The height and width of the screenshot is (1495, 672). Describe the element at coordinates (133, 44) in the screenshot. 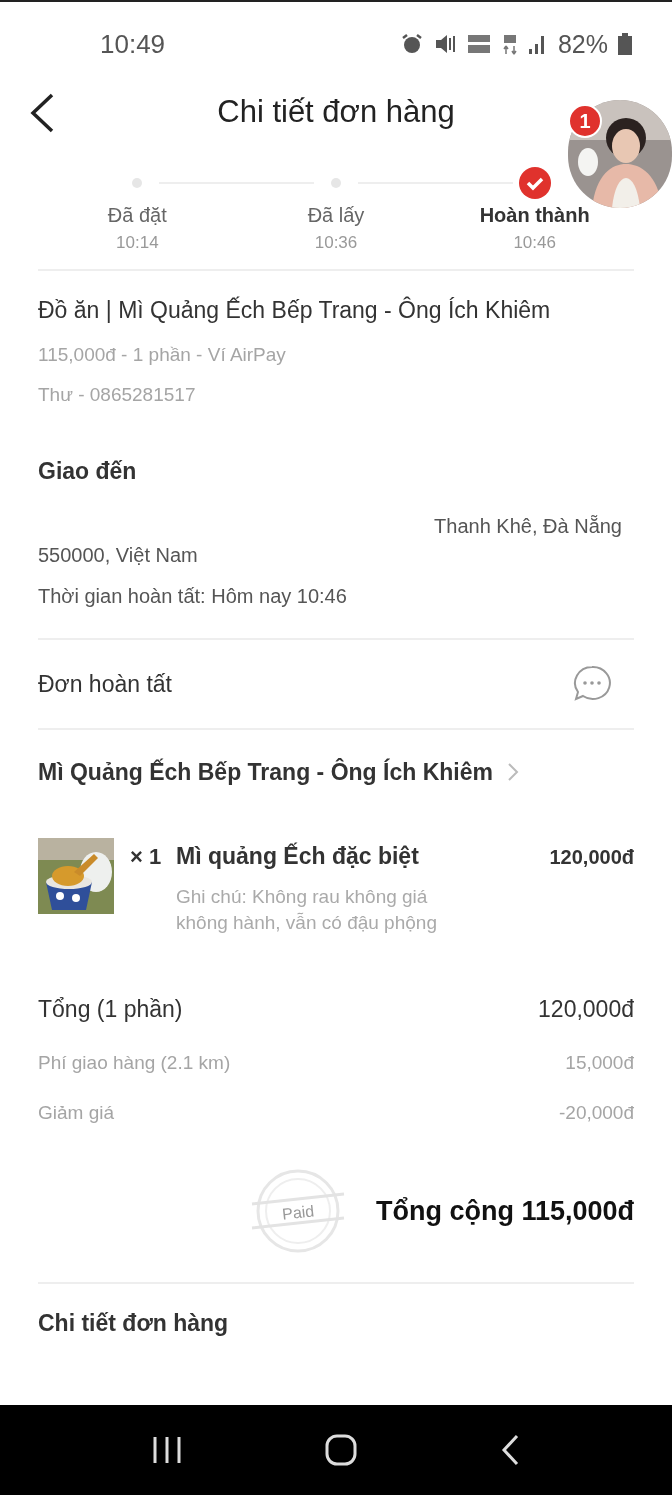

I see `clock: 10:49` at that location.